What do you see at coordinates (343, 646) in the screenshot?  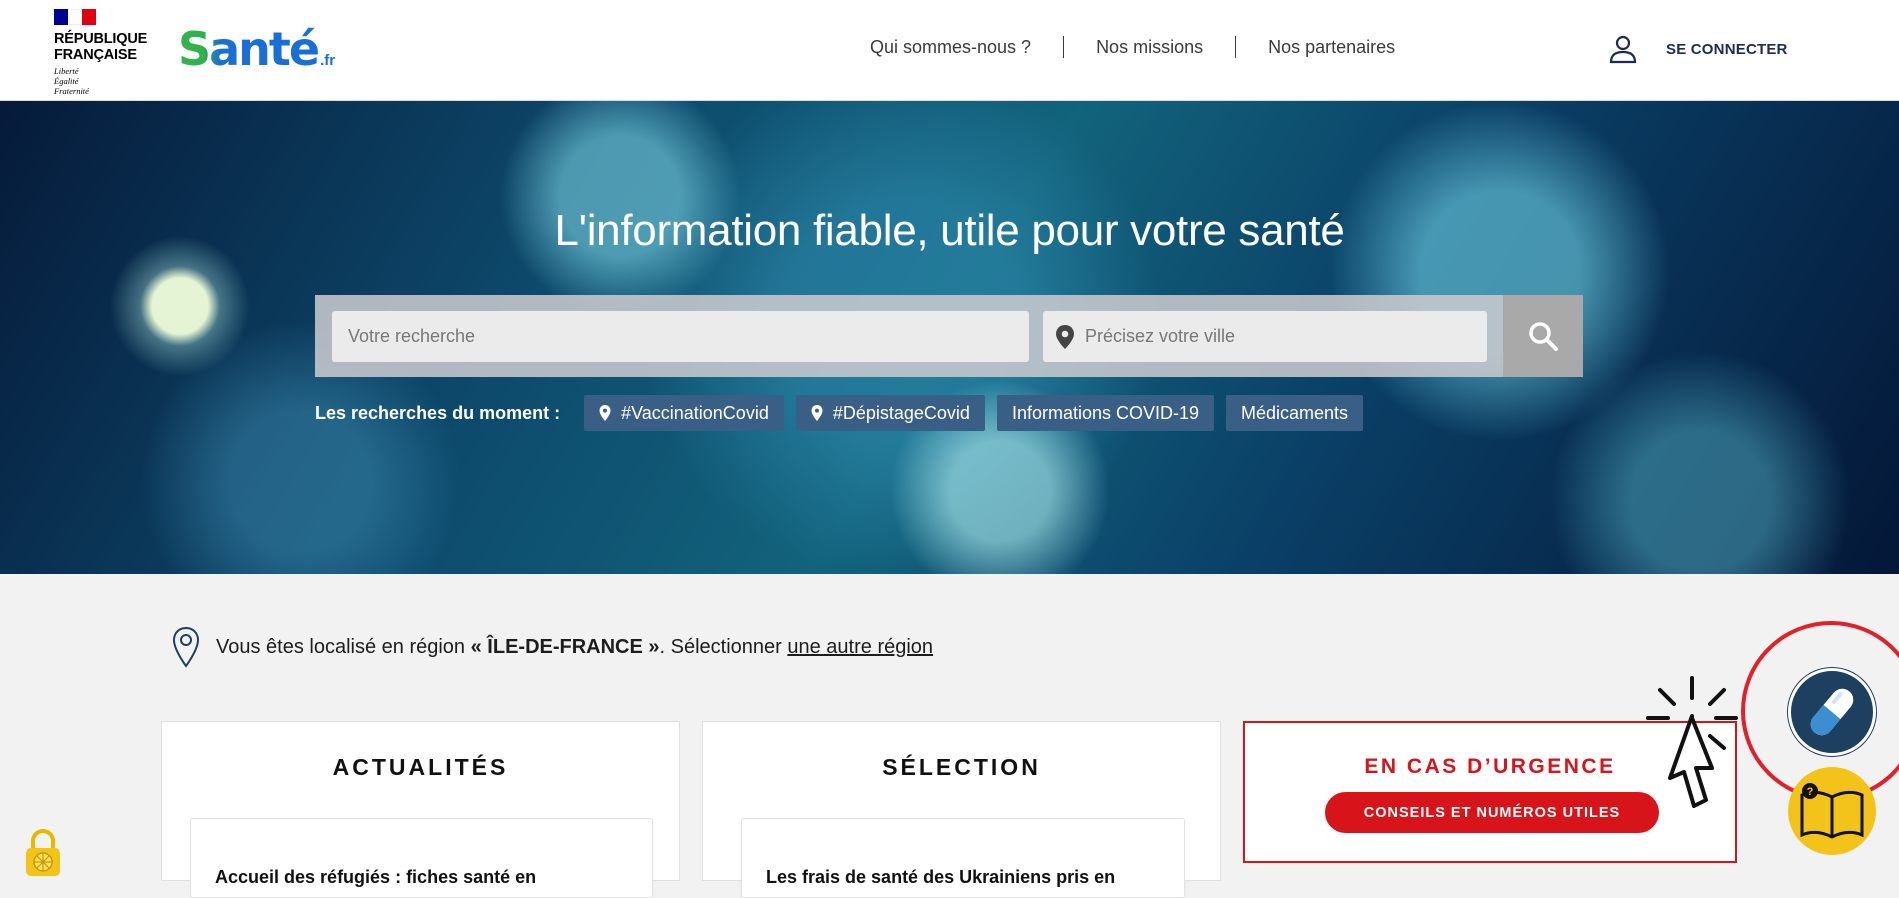 I see `region-prefix: Vous êtes localisé en région` at bounding box center [343, 646].